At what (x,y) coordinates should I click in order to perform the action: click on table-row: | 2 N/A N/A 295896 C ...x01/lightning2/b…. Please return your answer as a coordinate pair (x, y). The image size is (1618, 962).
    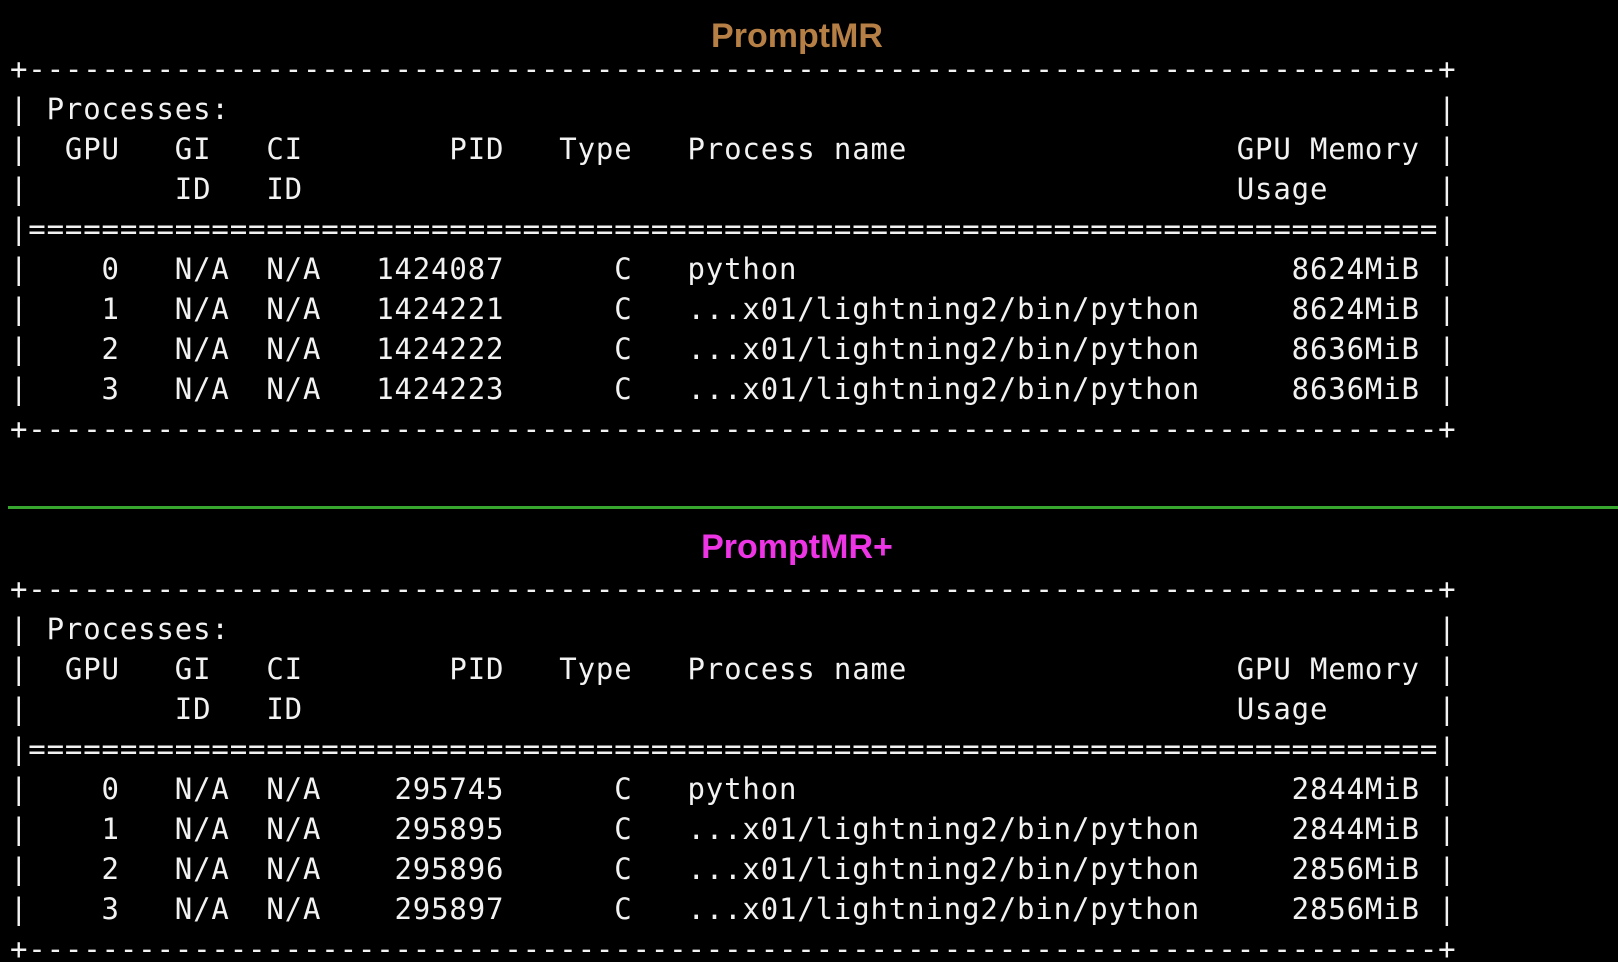
    Looking at the image, I should click on (733, 869).